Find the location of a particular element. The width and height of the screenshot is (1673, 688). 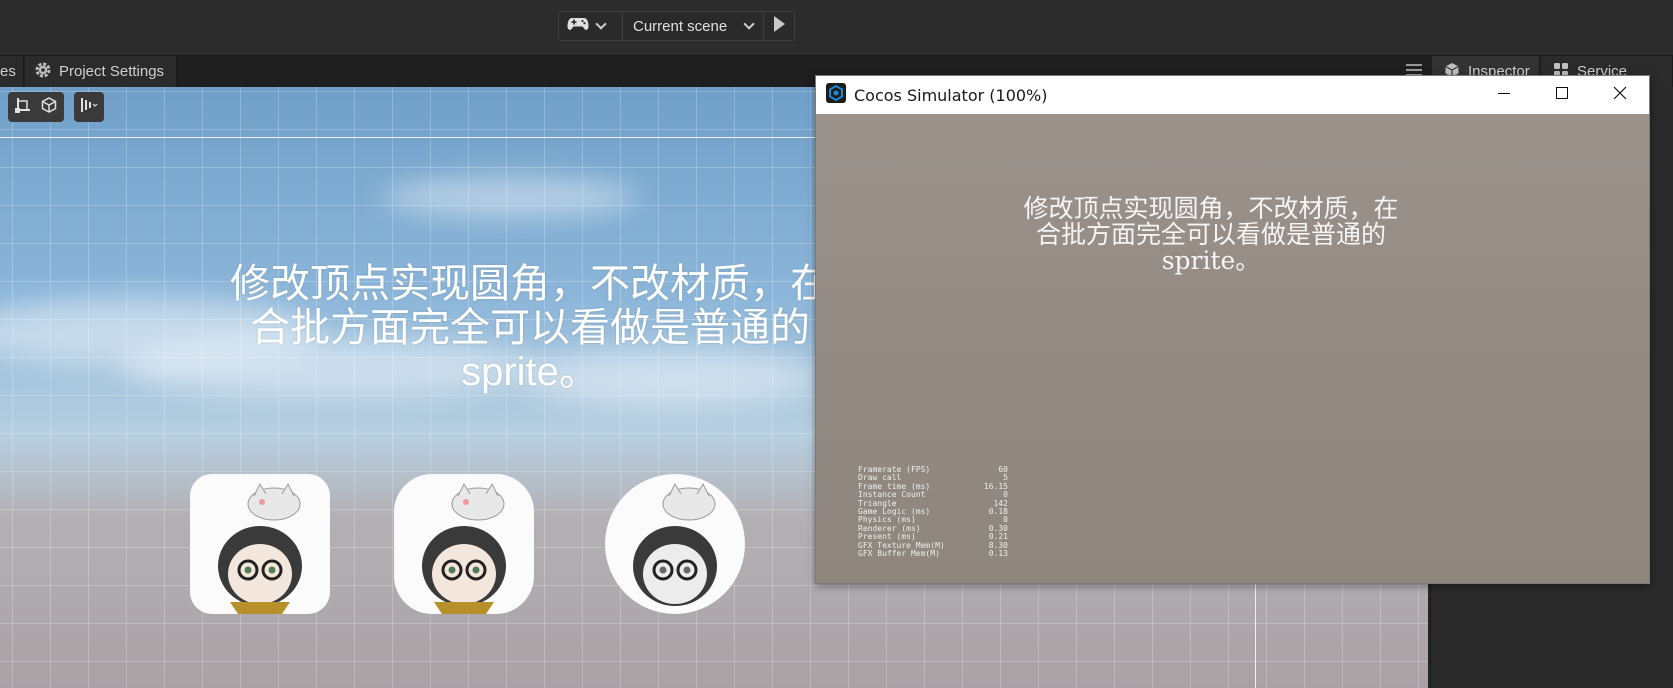

transform-tools is located at coordinates (36, 107).